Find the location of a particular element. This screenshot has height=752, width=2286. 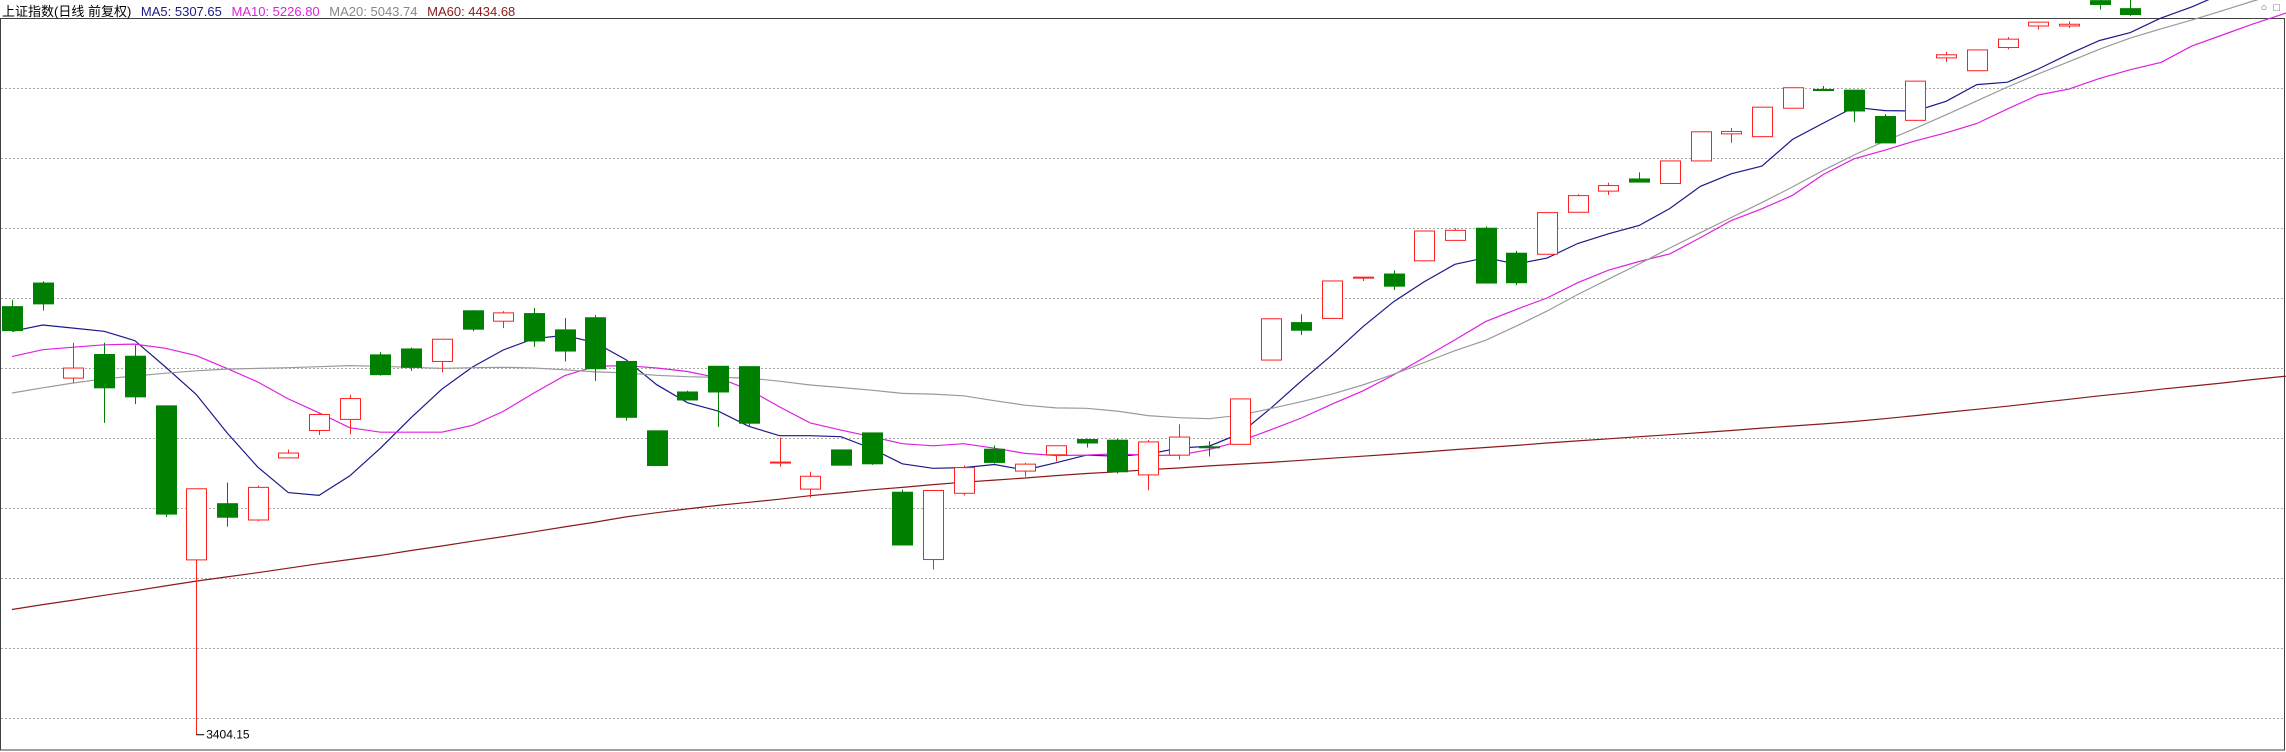

window-controls: ○ □ is located at coordinates (2269, 8).